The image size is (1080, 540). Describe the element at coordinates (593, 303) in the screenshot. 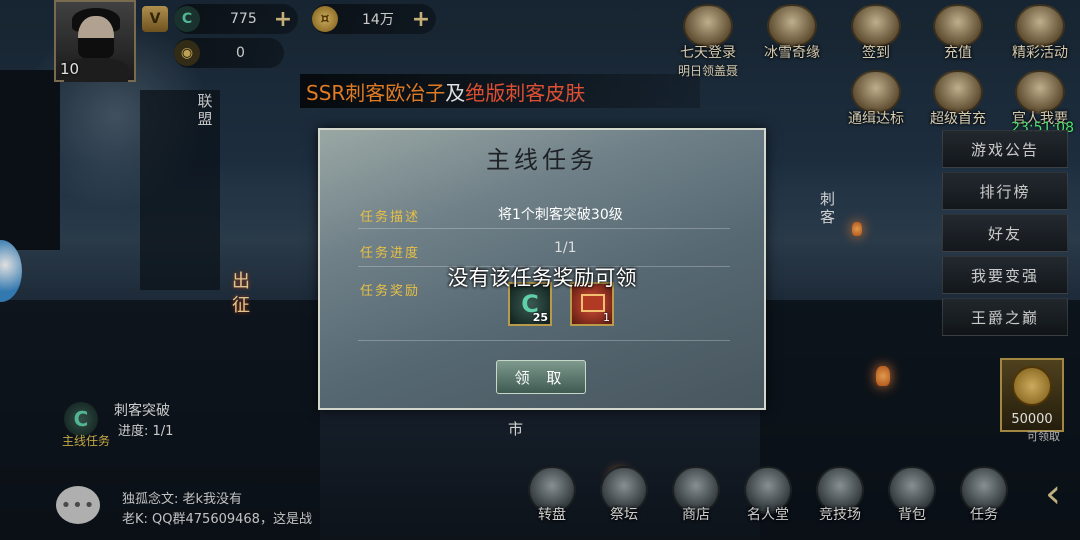

I see `chest-icon` at that location.